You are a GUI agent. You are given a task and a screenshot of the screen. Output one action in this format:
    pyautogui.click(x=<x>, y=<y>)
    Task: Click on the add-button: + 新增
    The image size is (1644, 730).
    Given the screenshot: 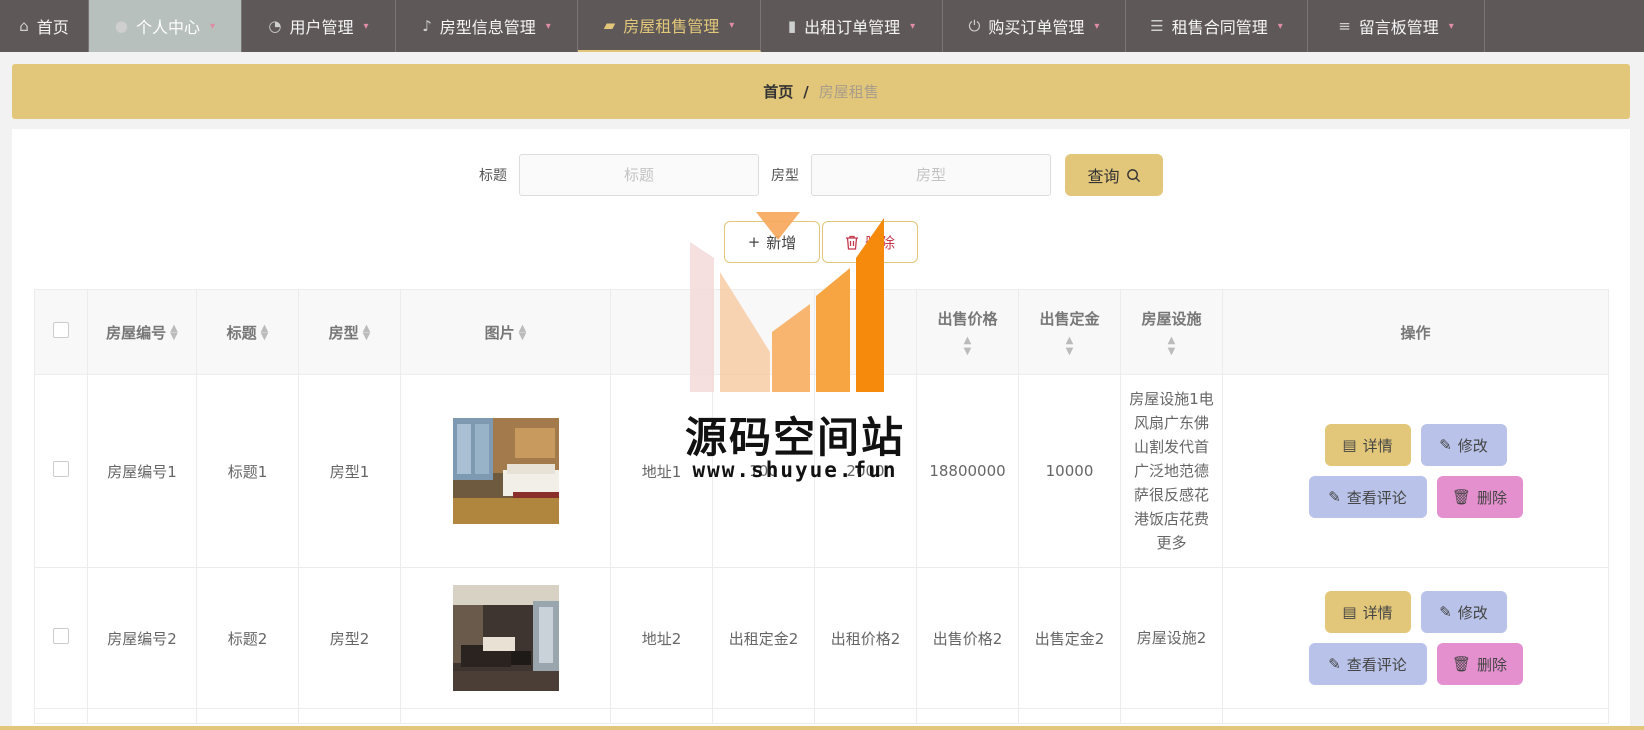 What is the action you would take?
    pyautogui.click(x=772, y=242)
    